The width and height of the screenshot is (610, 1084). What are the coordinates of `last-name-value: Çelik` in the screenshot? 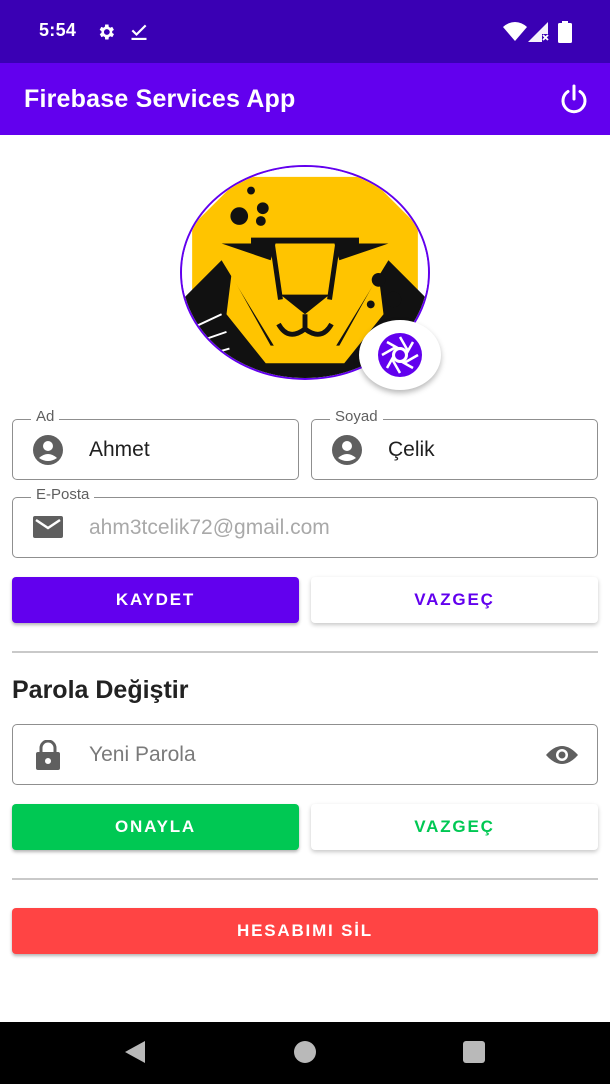 It's located at (411, 449).